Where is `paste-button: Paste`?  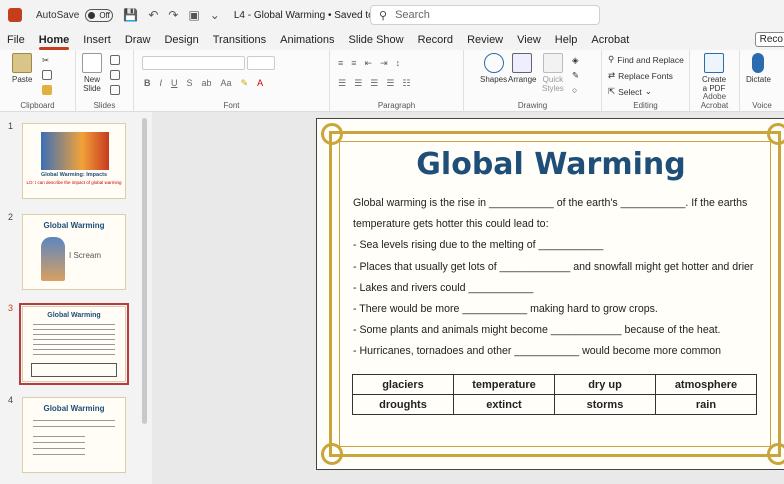
paste-button: Paste is located at coordinates (22, 68).